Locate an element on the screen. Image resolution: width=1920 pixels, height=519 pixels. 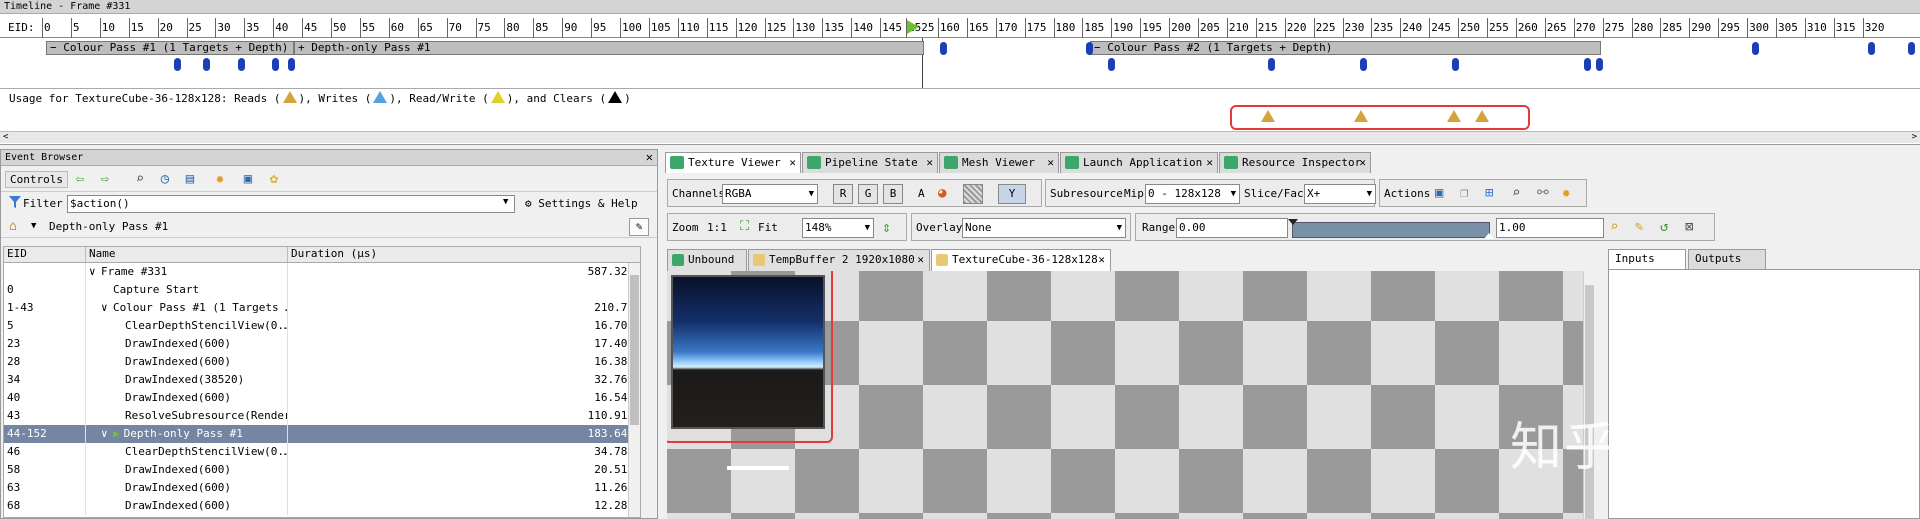
zoom-select: 148% ▼ is located at coordinates (838, 228).